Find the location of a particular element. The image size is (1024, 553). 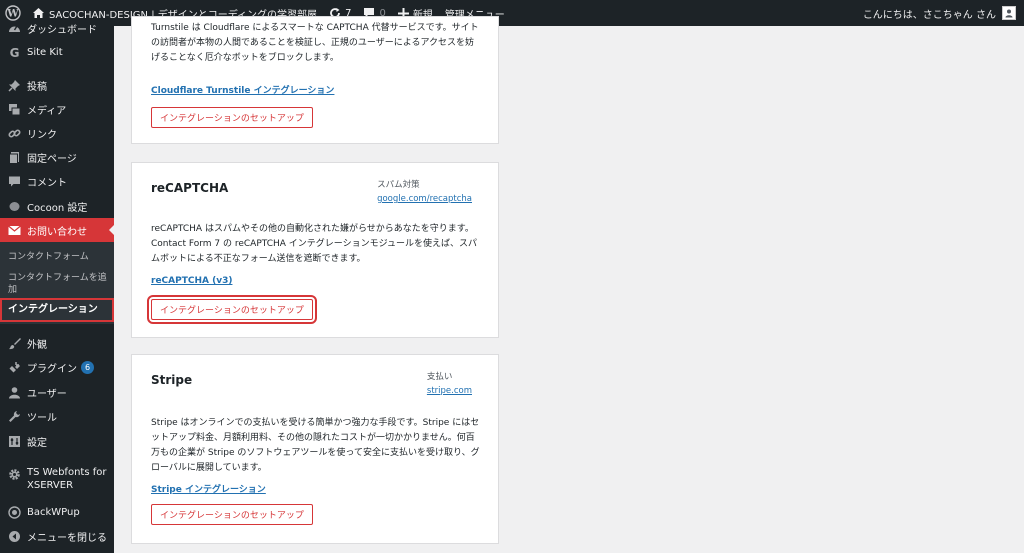

brush-icon is located at coordinates (14, 343).